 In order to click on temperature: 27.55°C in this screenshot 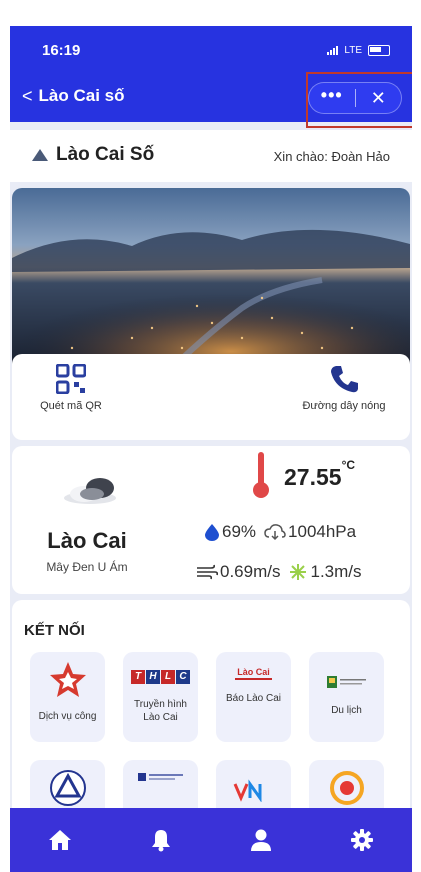, I will do `click(319, 474)`.